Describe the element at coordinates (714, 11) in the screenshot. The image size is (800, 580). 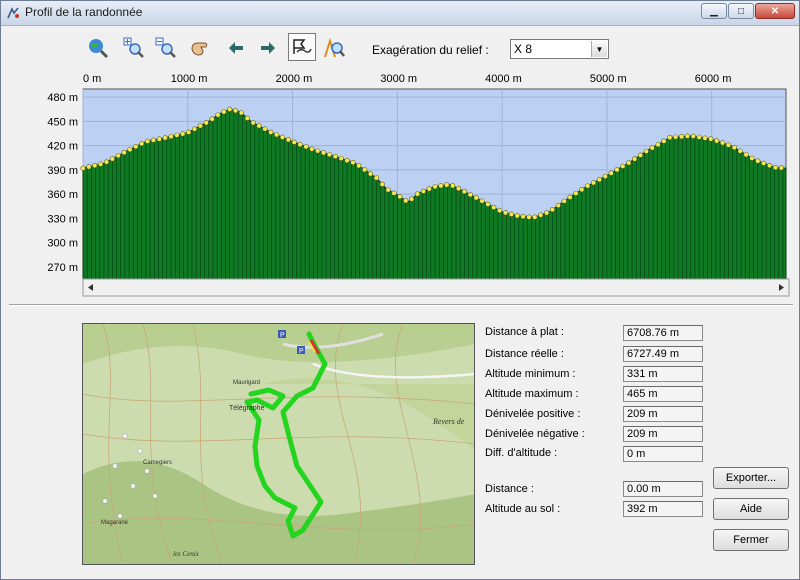
I see `minimize-button: ▁` at that location.